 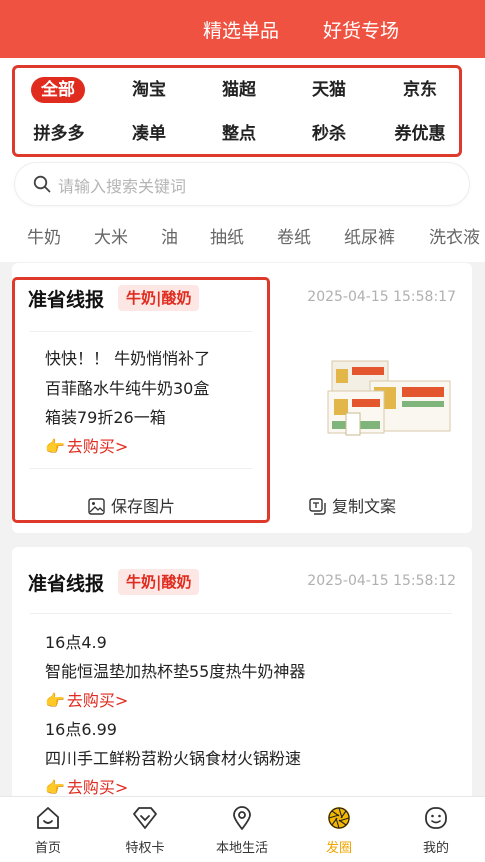 I want to click on location-pin-icon, so click(x=242, y=818).